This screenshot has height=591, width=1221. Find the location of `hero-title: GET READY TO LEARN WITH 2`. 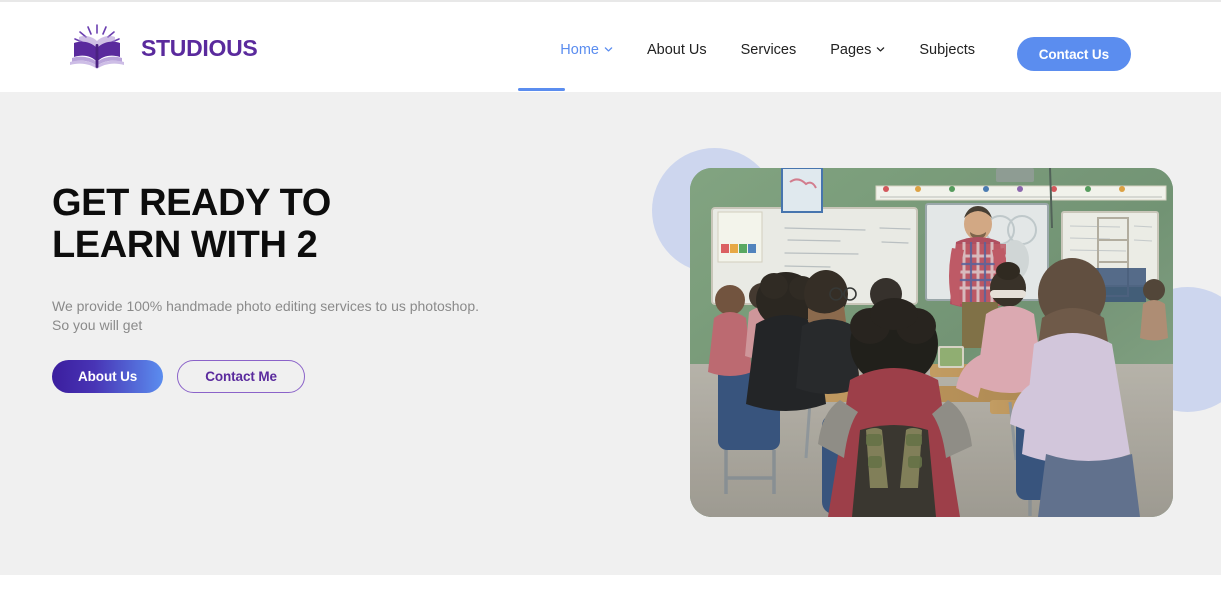

hero-title: GET READY TO LEARN WITH 2 is located at coordinates (312, 224).